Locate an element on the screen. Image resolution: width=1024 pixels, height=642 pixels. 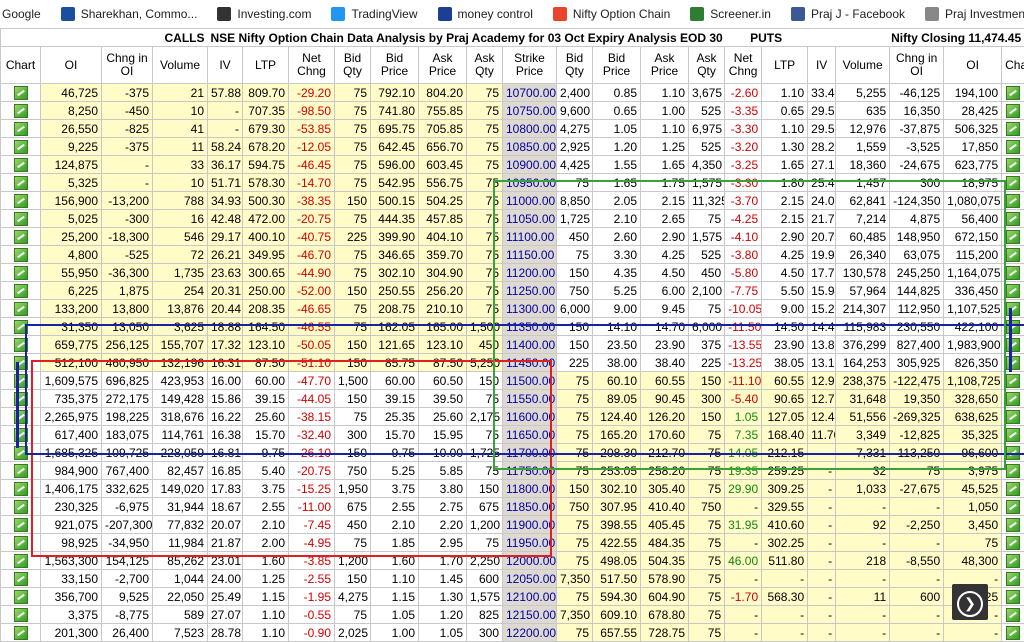
column-header: Bid Price is located at coordinates (617, 65).